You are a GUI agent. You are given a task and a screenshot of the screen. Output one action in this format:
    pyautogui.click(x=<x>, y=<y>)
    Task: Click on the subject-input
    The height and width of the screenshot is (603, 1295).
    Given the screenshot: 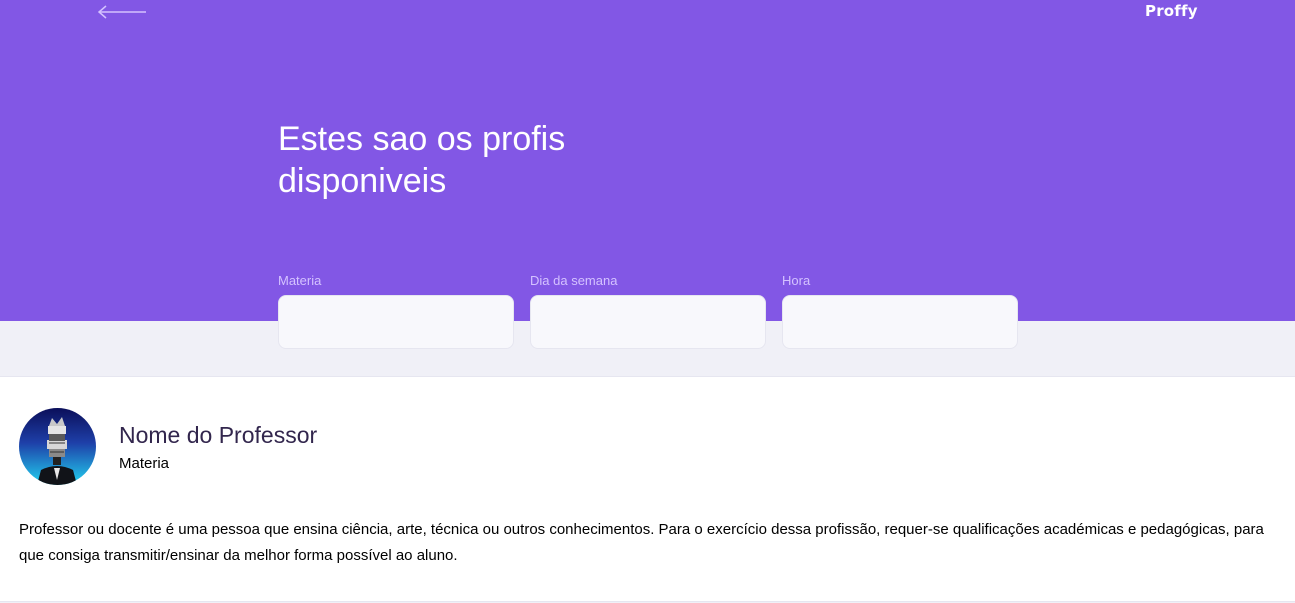 What is the action you would take?
    pyautogui.click(x=396, y=322)
    